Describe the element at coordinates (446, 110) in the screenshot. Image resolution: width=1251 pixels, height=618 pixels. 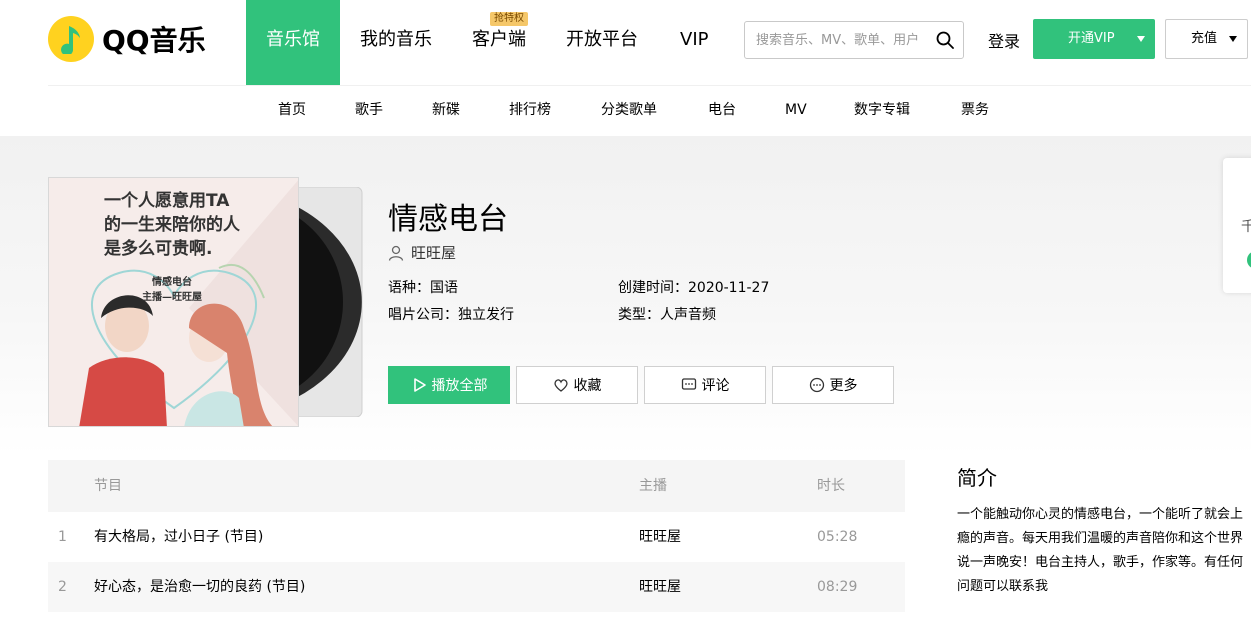
I see `subnav-new-albums: 新碟` at that location.